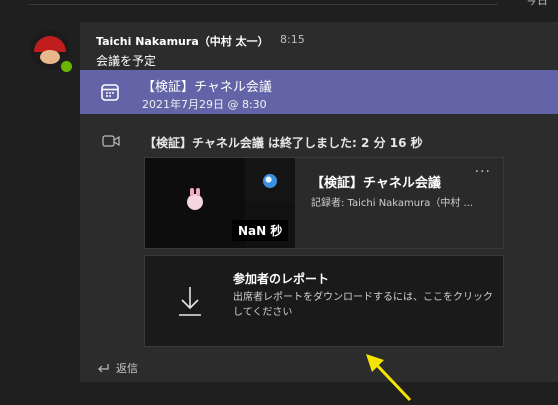 The height and width of the screenshot is (405, 558). I want to click on annotation-arrow-icon, so click(389, 378).